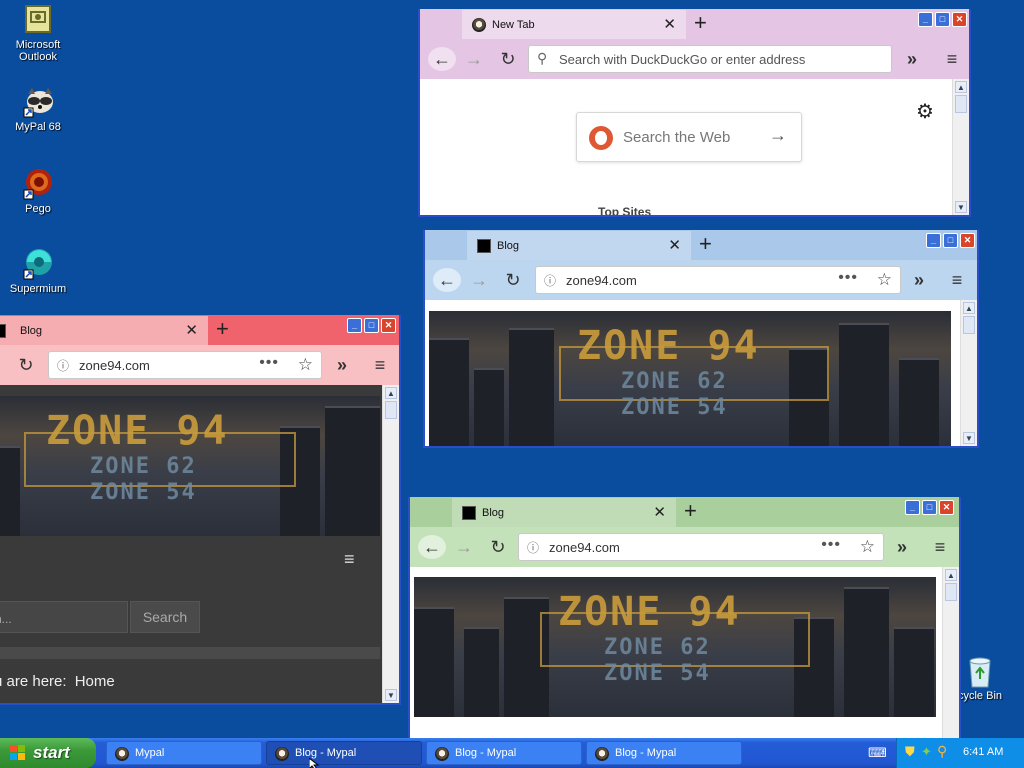  What do you see at coordinates (349, 559) in the screenshot?
I see `mobile-menu-icon: ≡` at bounding box center [349, 559].